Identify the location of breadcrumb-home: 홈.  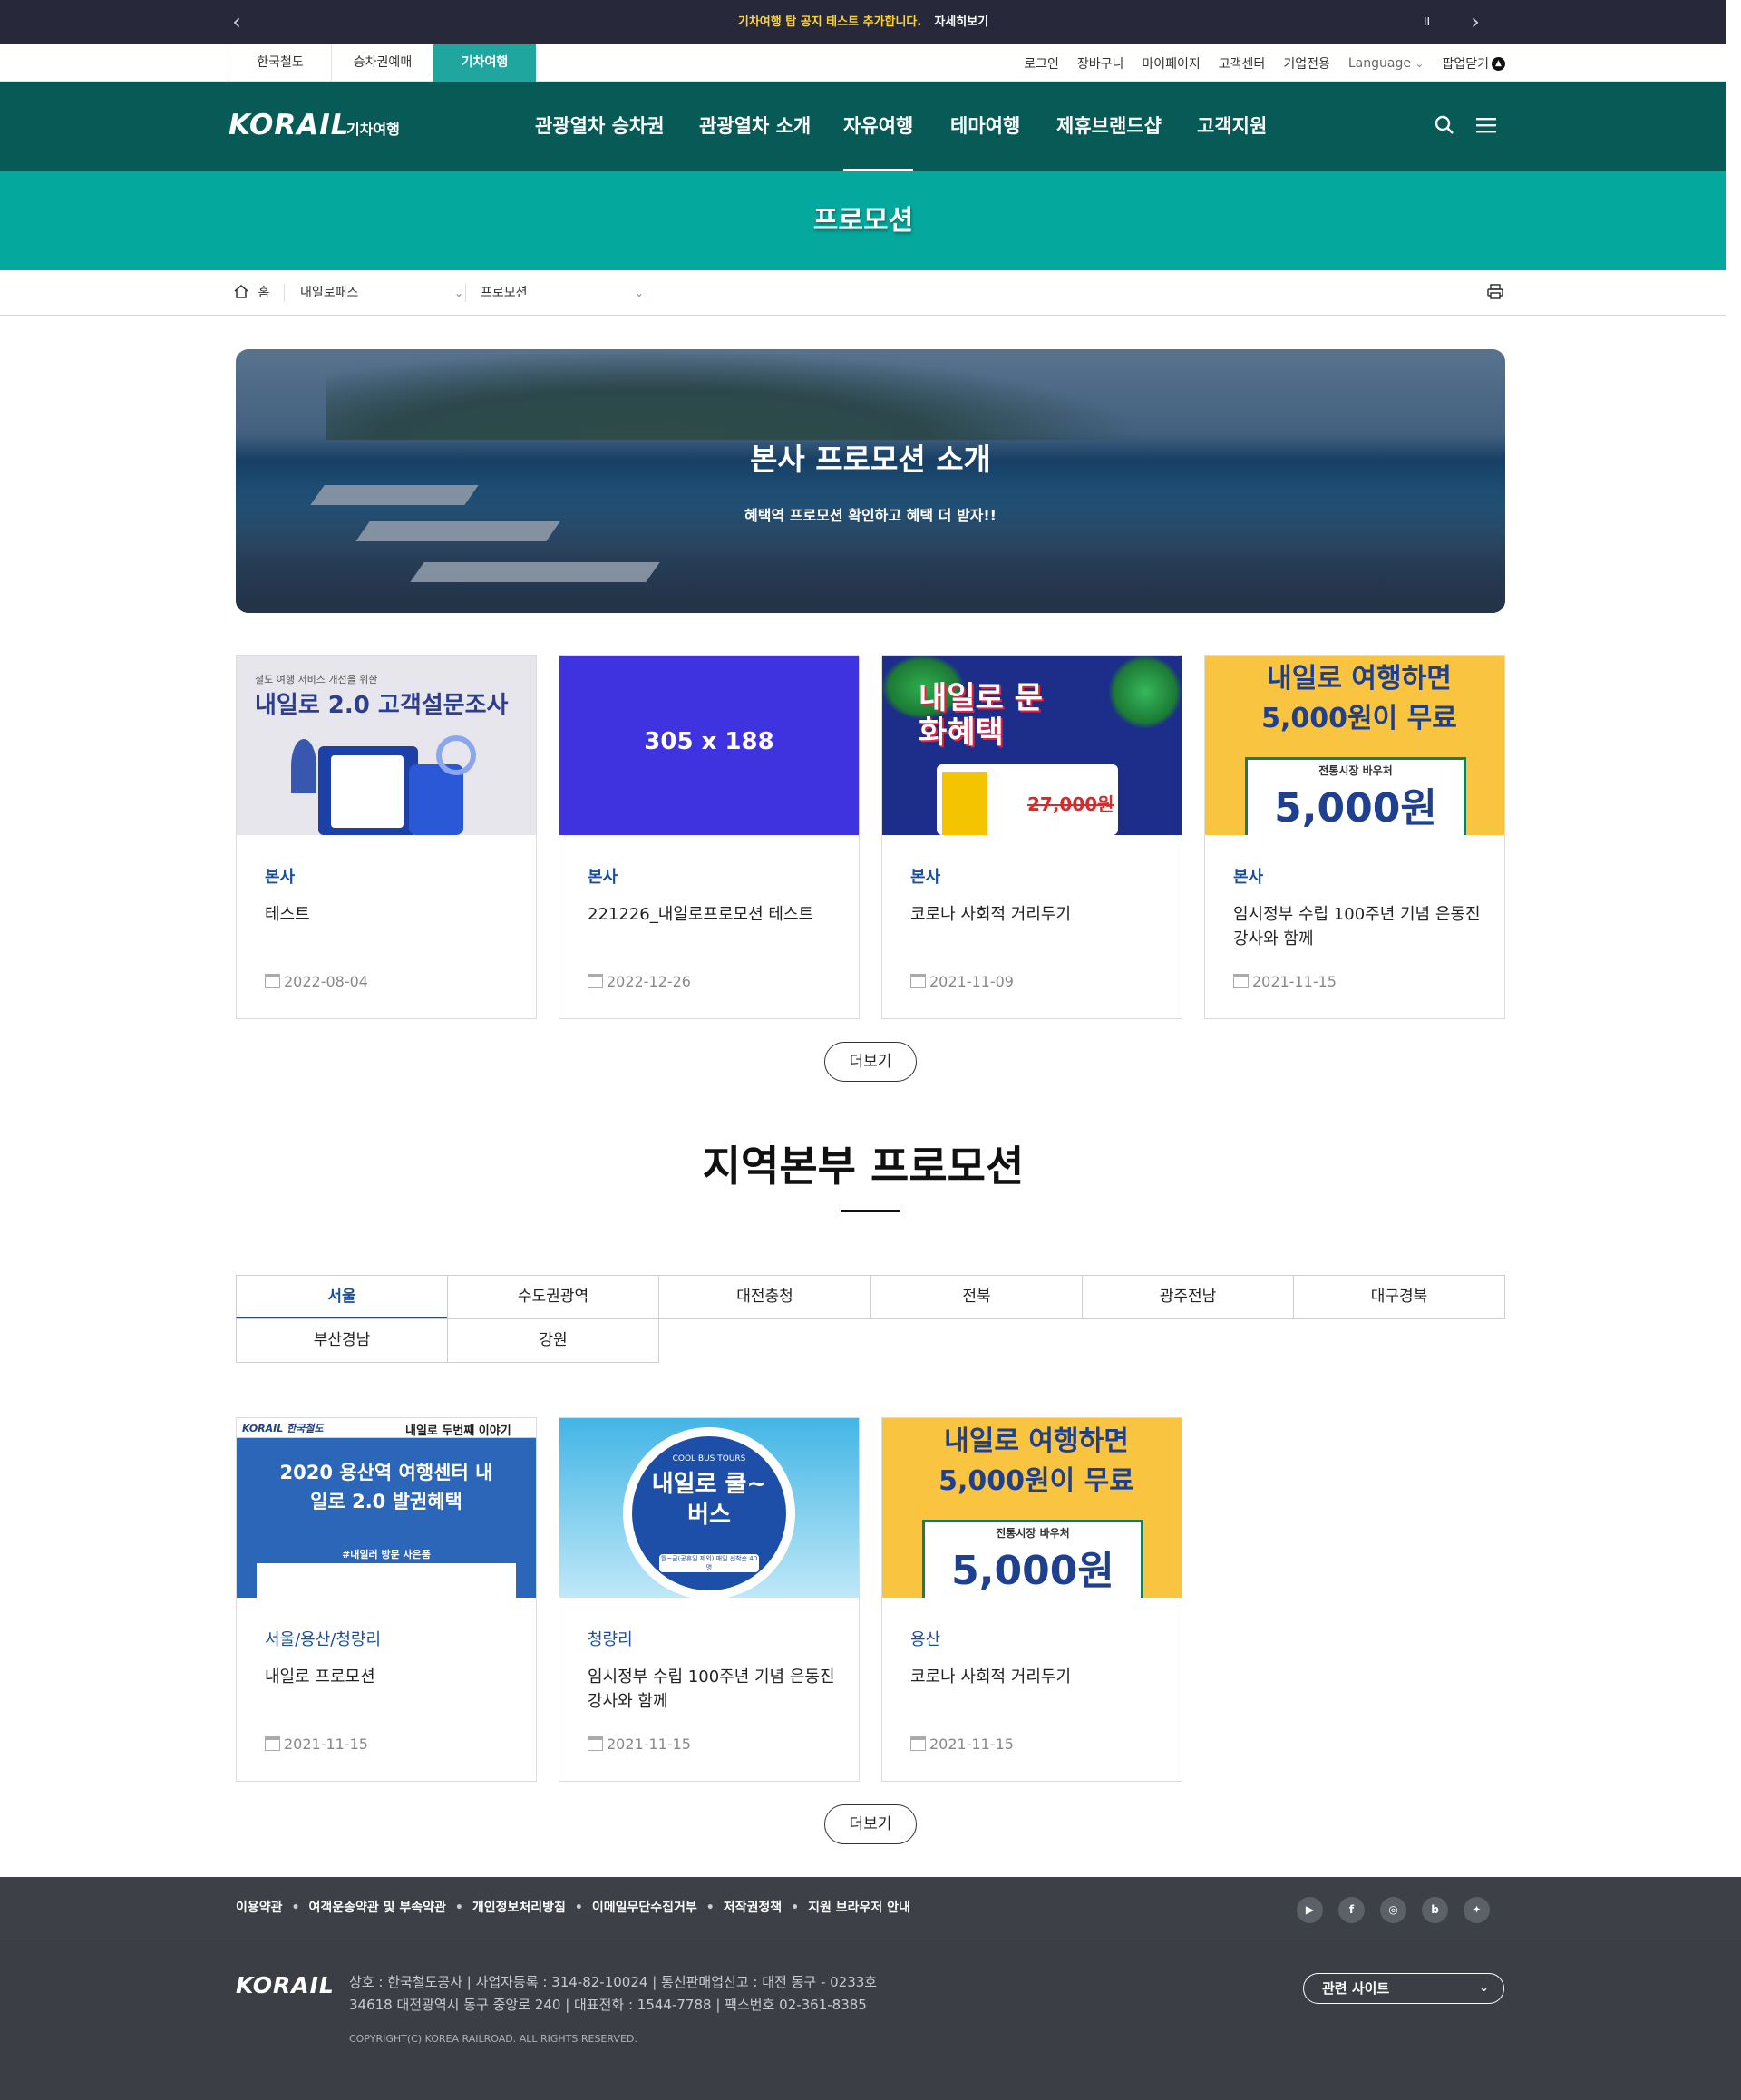
(251, 293).